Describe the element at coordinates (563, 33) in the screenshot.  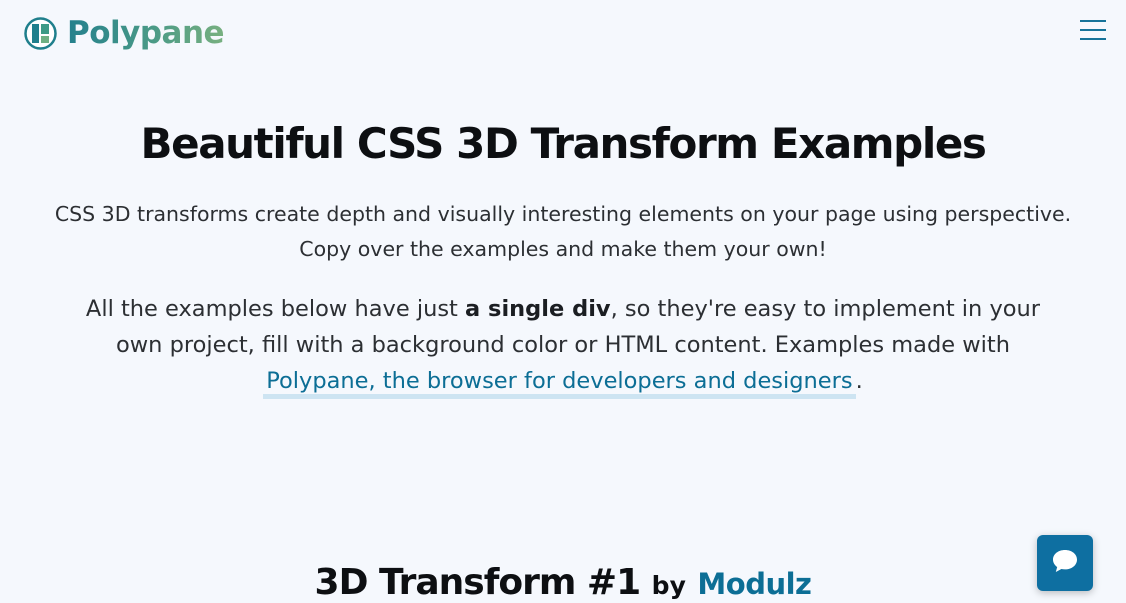
I see `top-navigation-bar: Polypane` at that location.